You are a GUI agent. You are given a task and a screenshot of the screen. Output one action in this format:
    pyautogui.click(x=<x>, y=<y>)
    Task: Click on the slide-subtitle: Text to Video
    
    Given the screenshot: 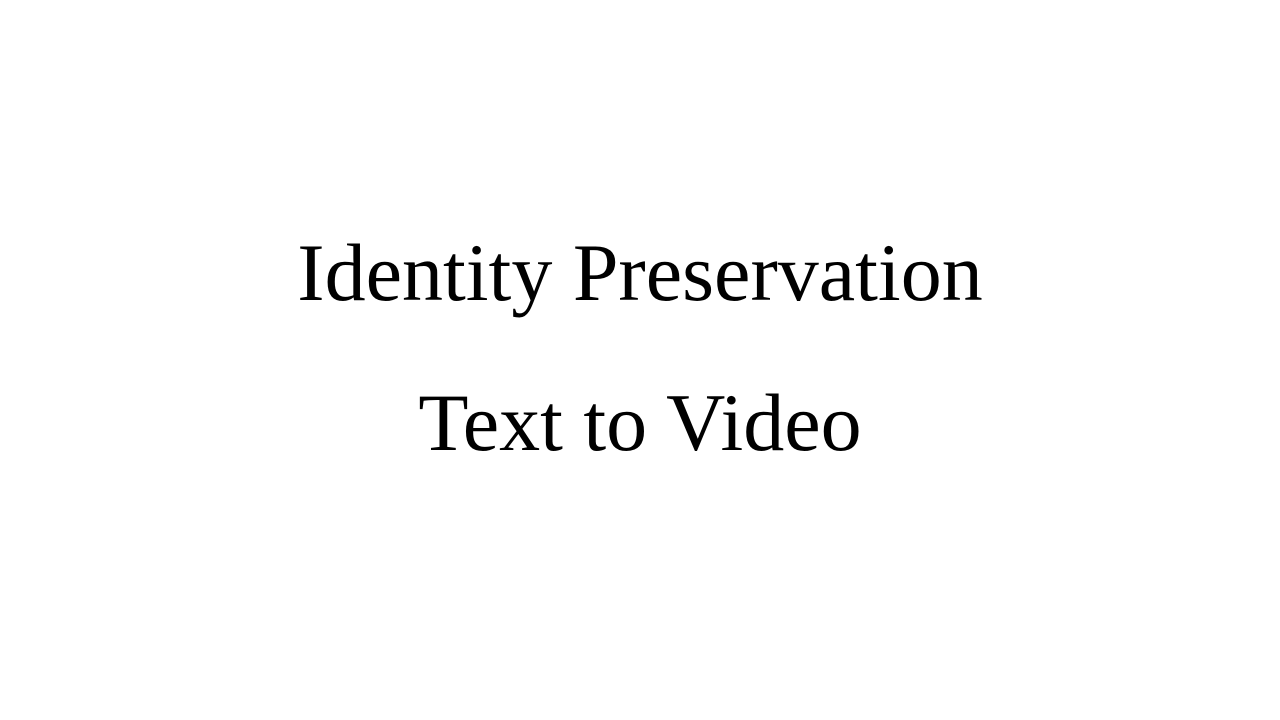 What is the action you would take?
    pyautogui.click(x=640, y=422)
    